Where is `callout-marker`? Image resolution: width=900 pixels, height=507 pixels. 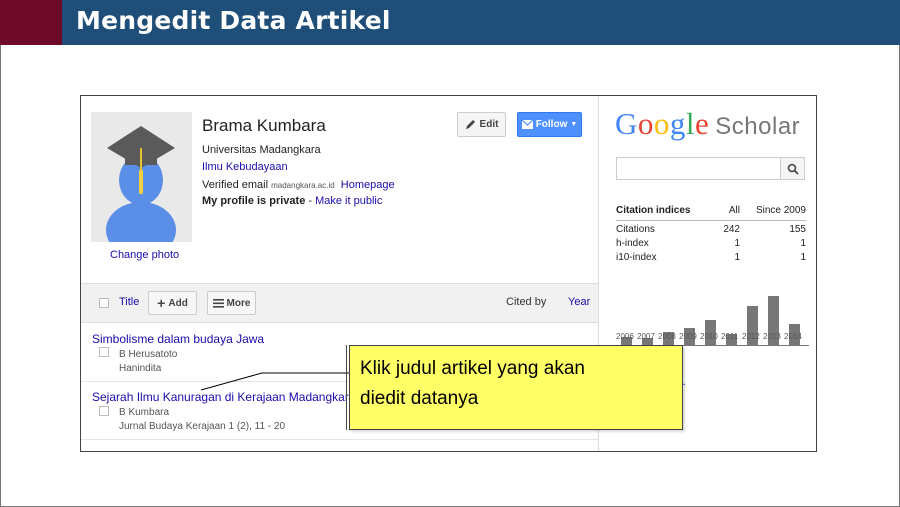 callout-marker is located at coordinates (346, 387).